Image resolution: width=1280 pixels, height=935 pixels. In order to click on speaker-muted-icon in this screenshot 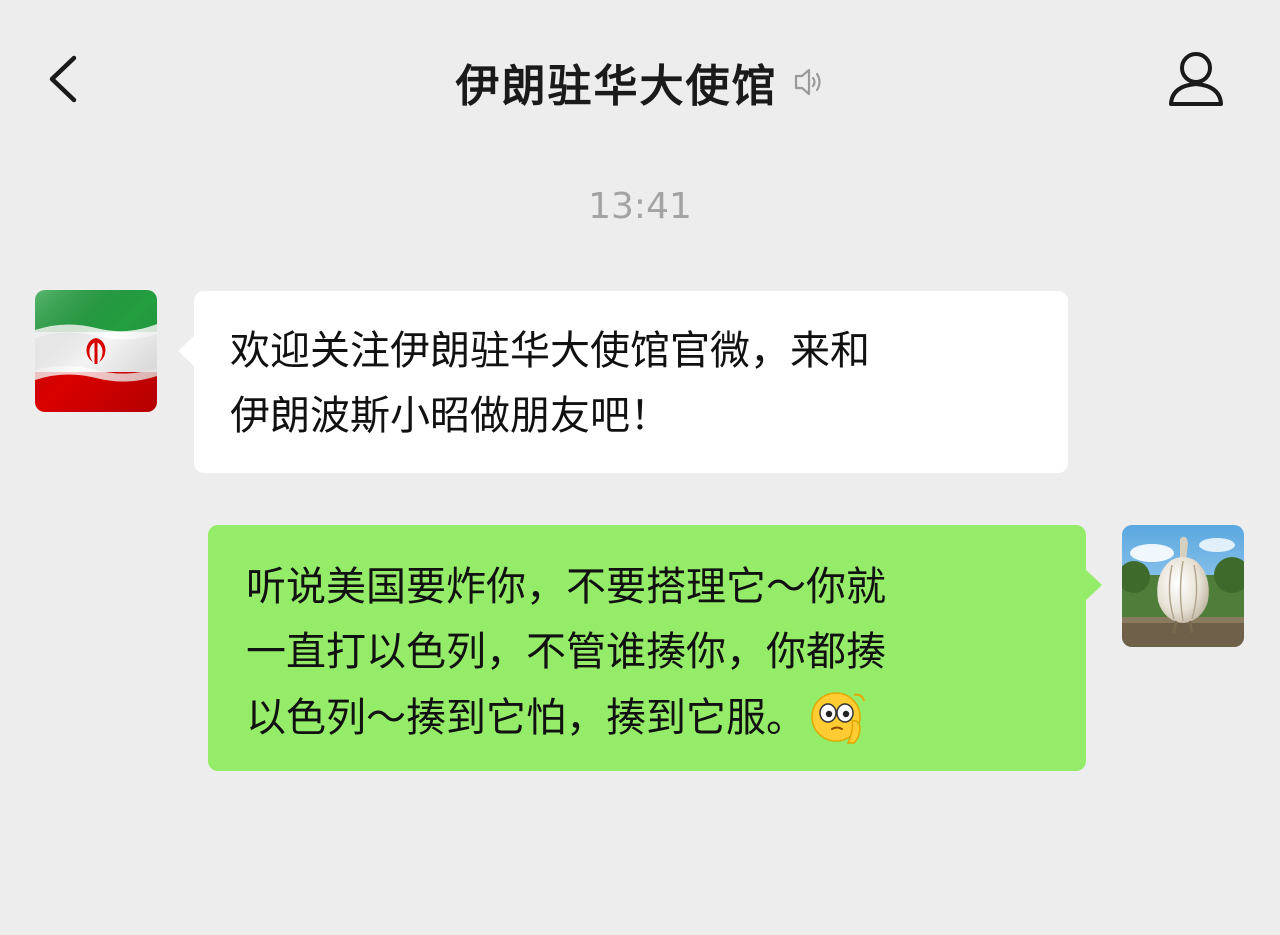, I will do `click(807, 82)`.